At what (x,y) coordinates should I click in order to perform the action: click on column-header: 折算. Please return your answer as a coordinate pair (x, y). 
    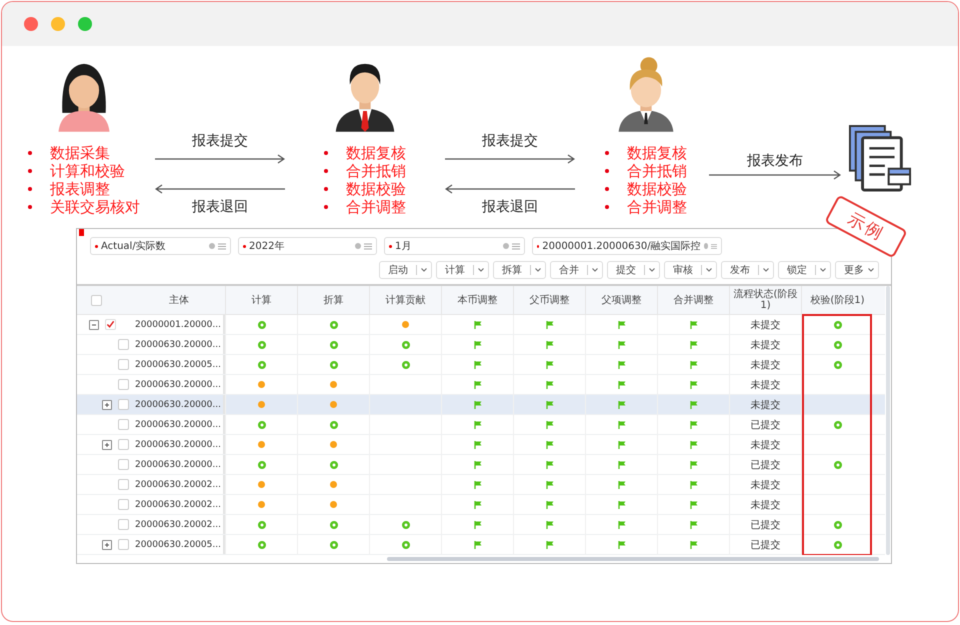
    Looking at the image, I should click on (333, 300).